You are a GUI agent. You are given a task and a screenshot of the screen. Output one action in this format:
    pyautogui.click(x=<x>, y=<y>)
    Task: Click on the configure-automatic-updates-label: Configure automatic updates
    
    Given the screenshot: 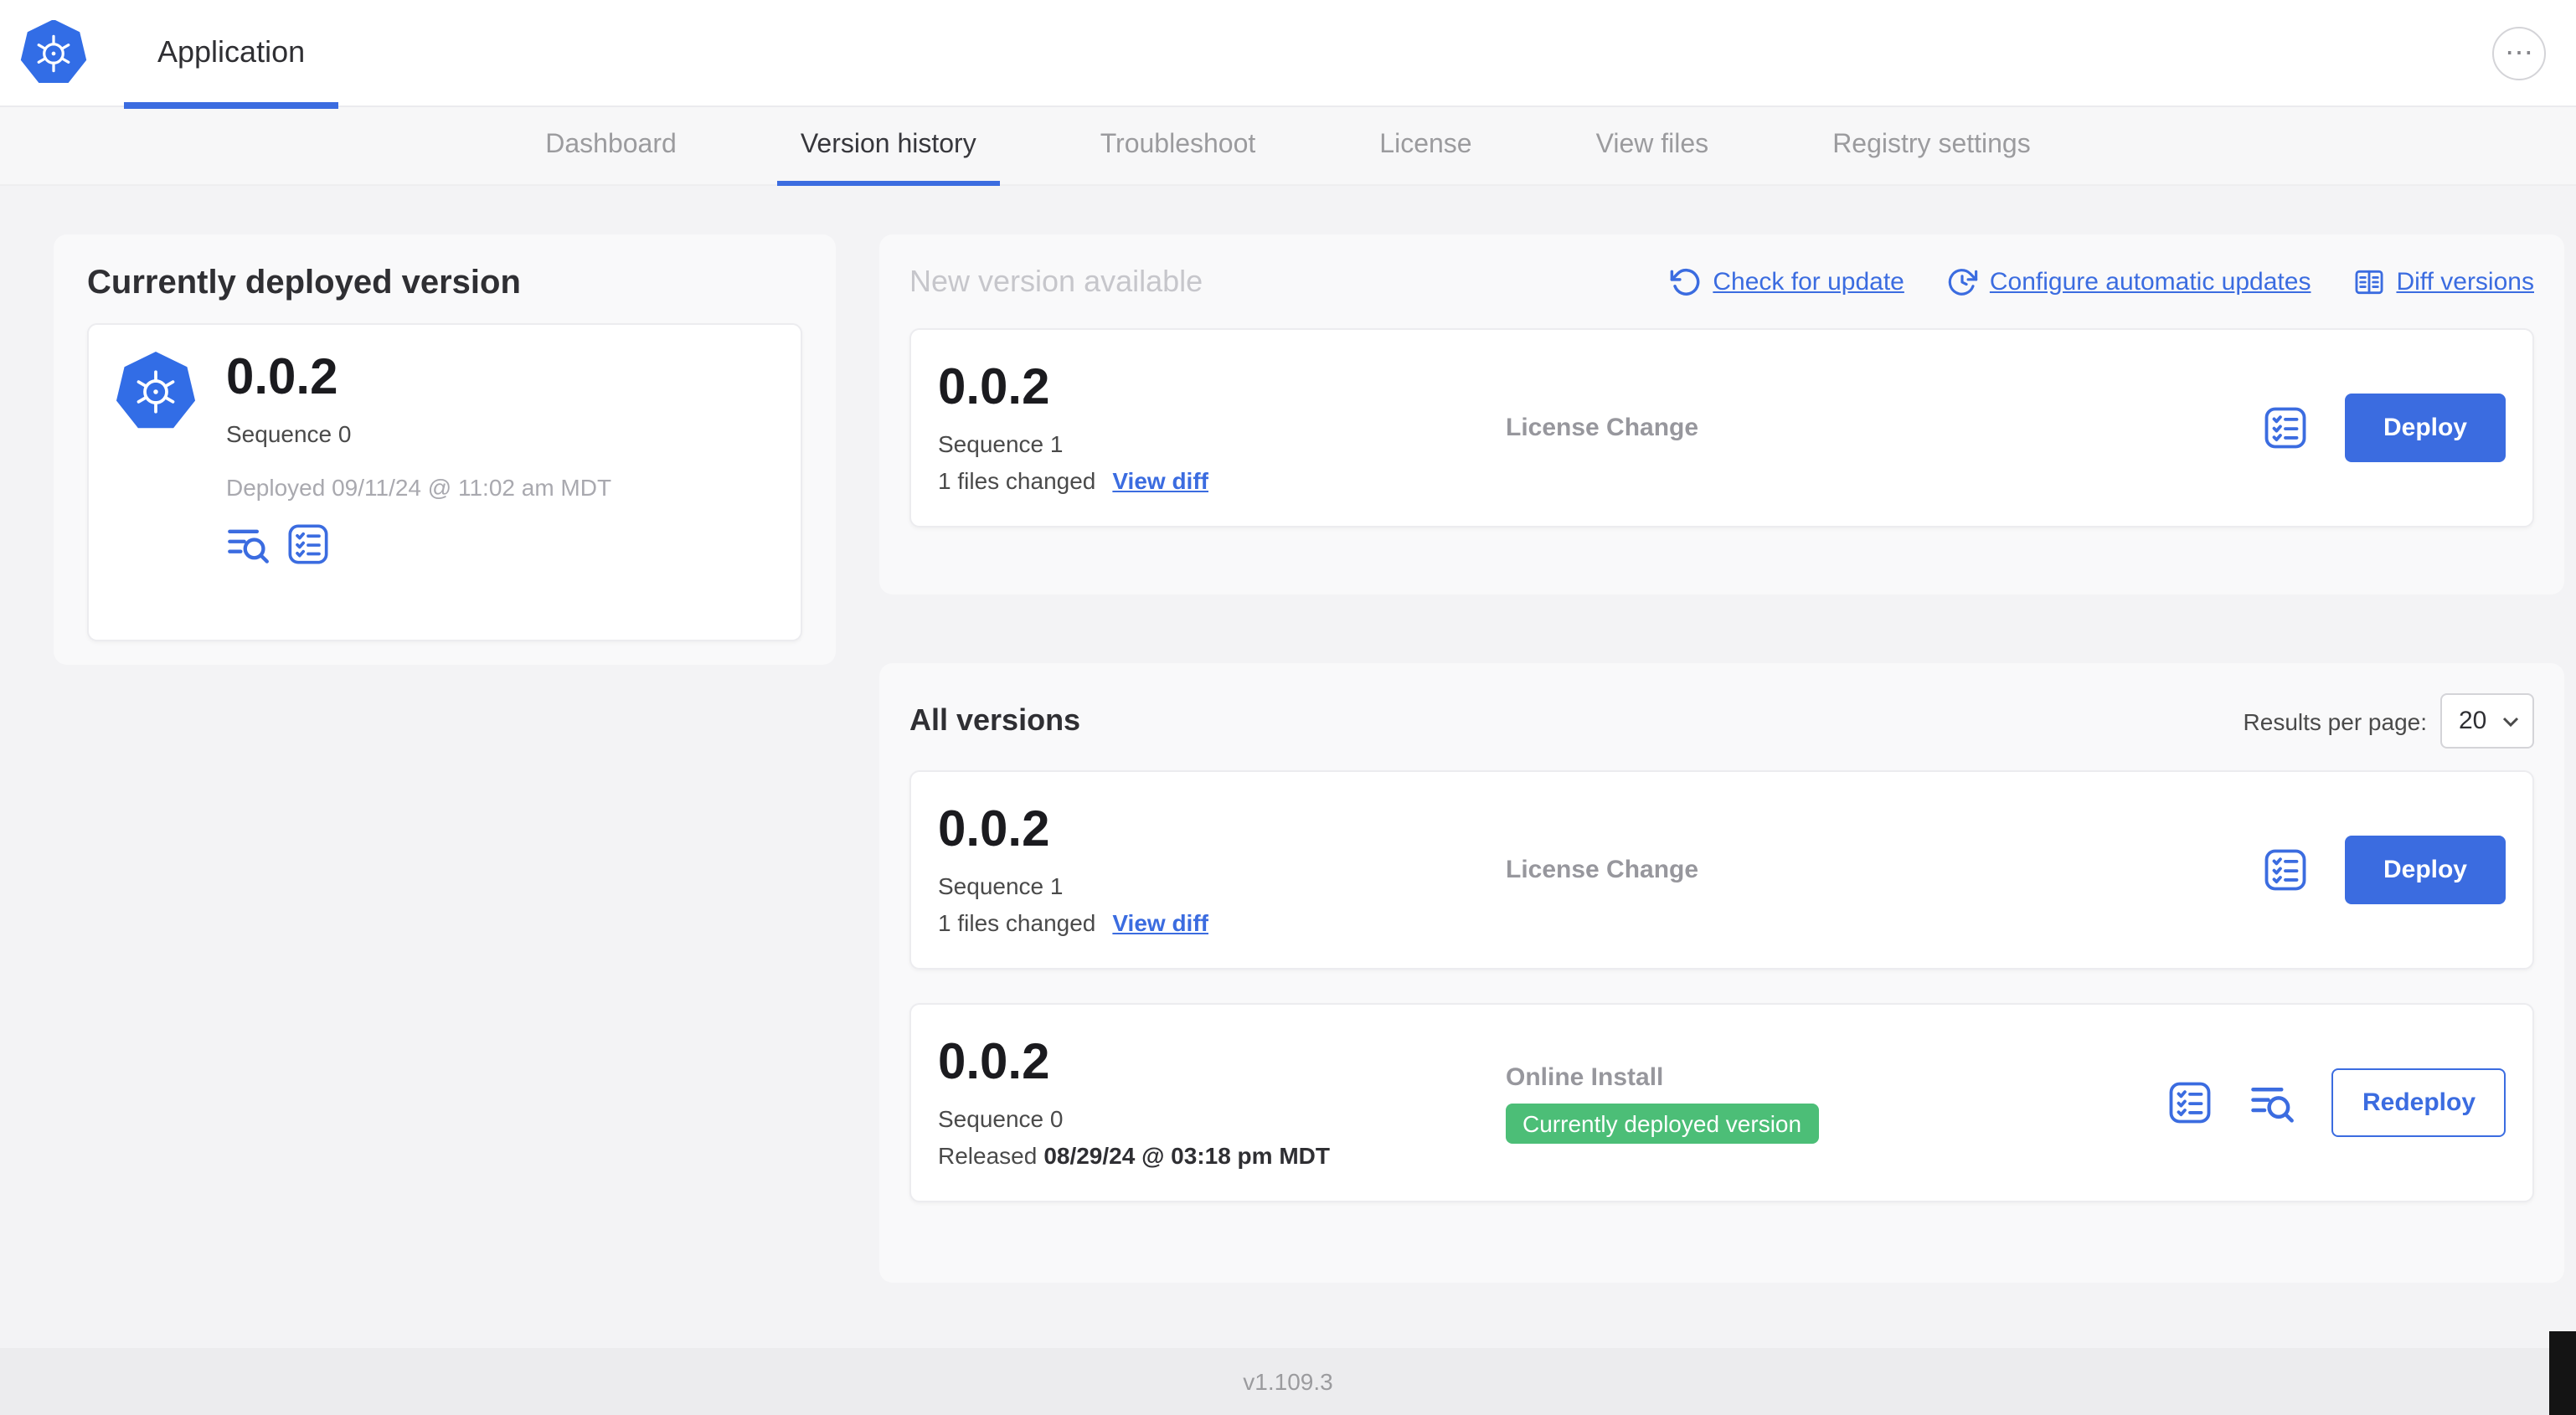 What is the action you would take?
    pyautogui.click(x=2150, y=282)
    